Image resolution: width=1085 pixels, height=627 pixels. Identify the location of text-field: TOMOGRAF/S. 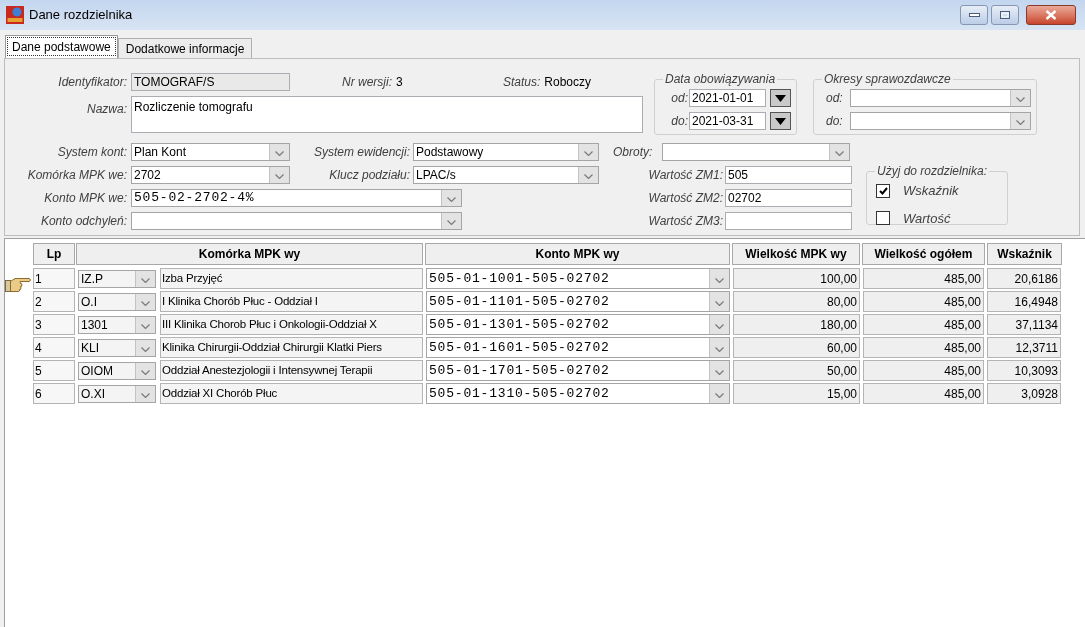
(210, 82).